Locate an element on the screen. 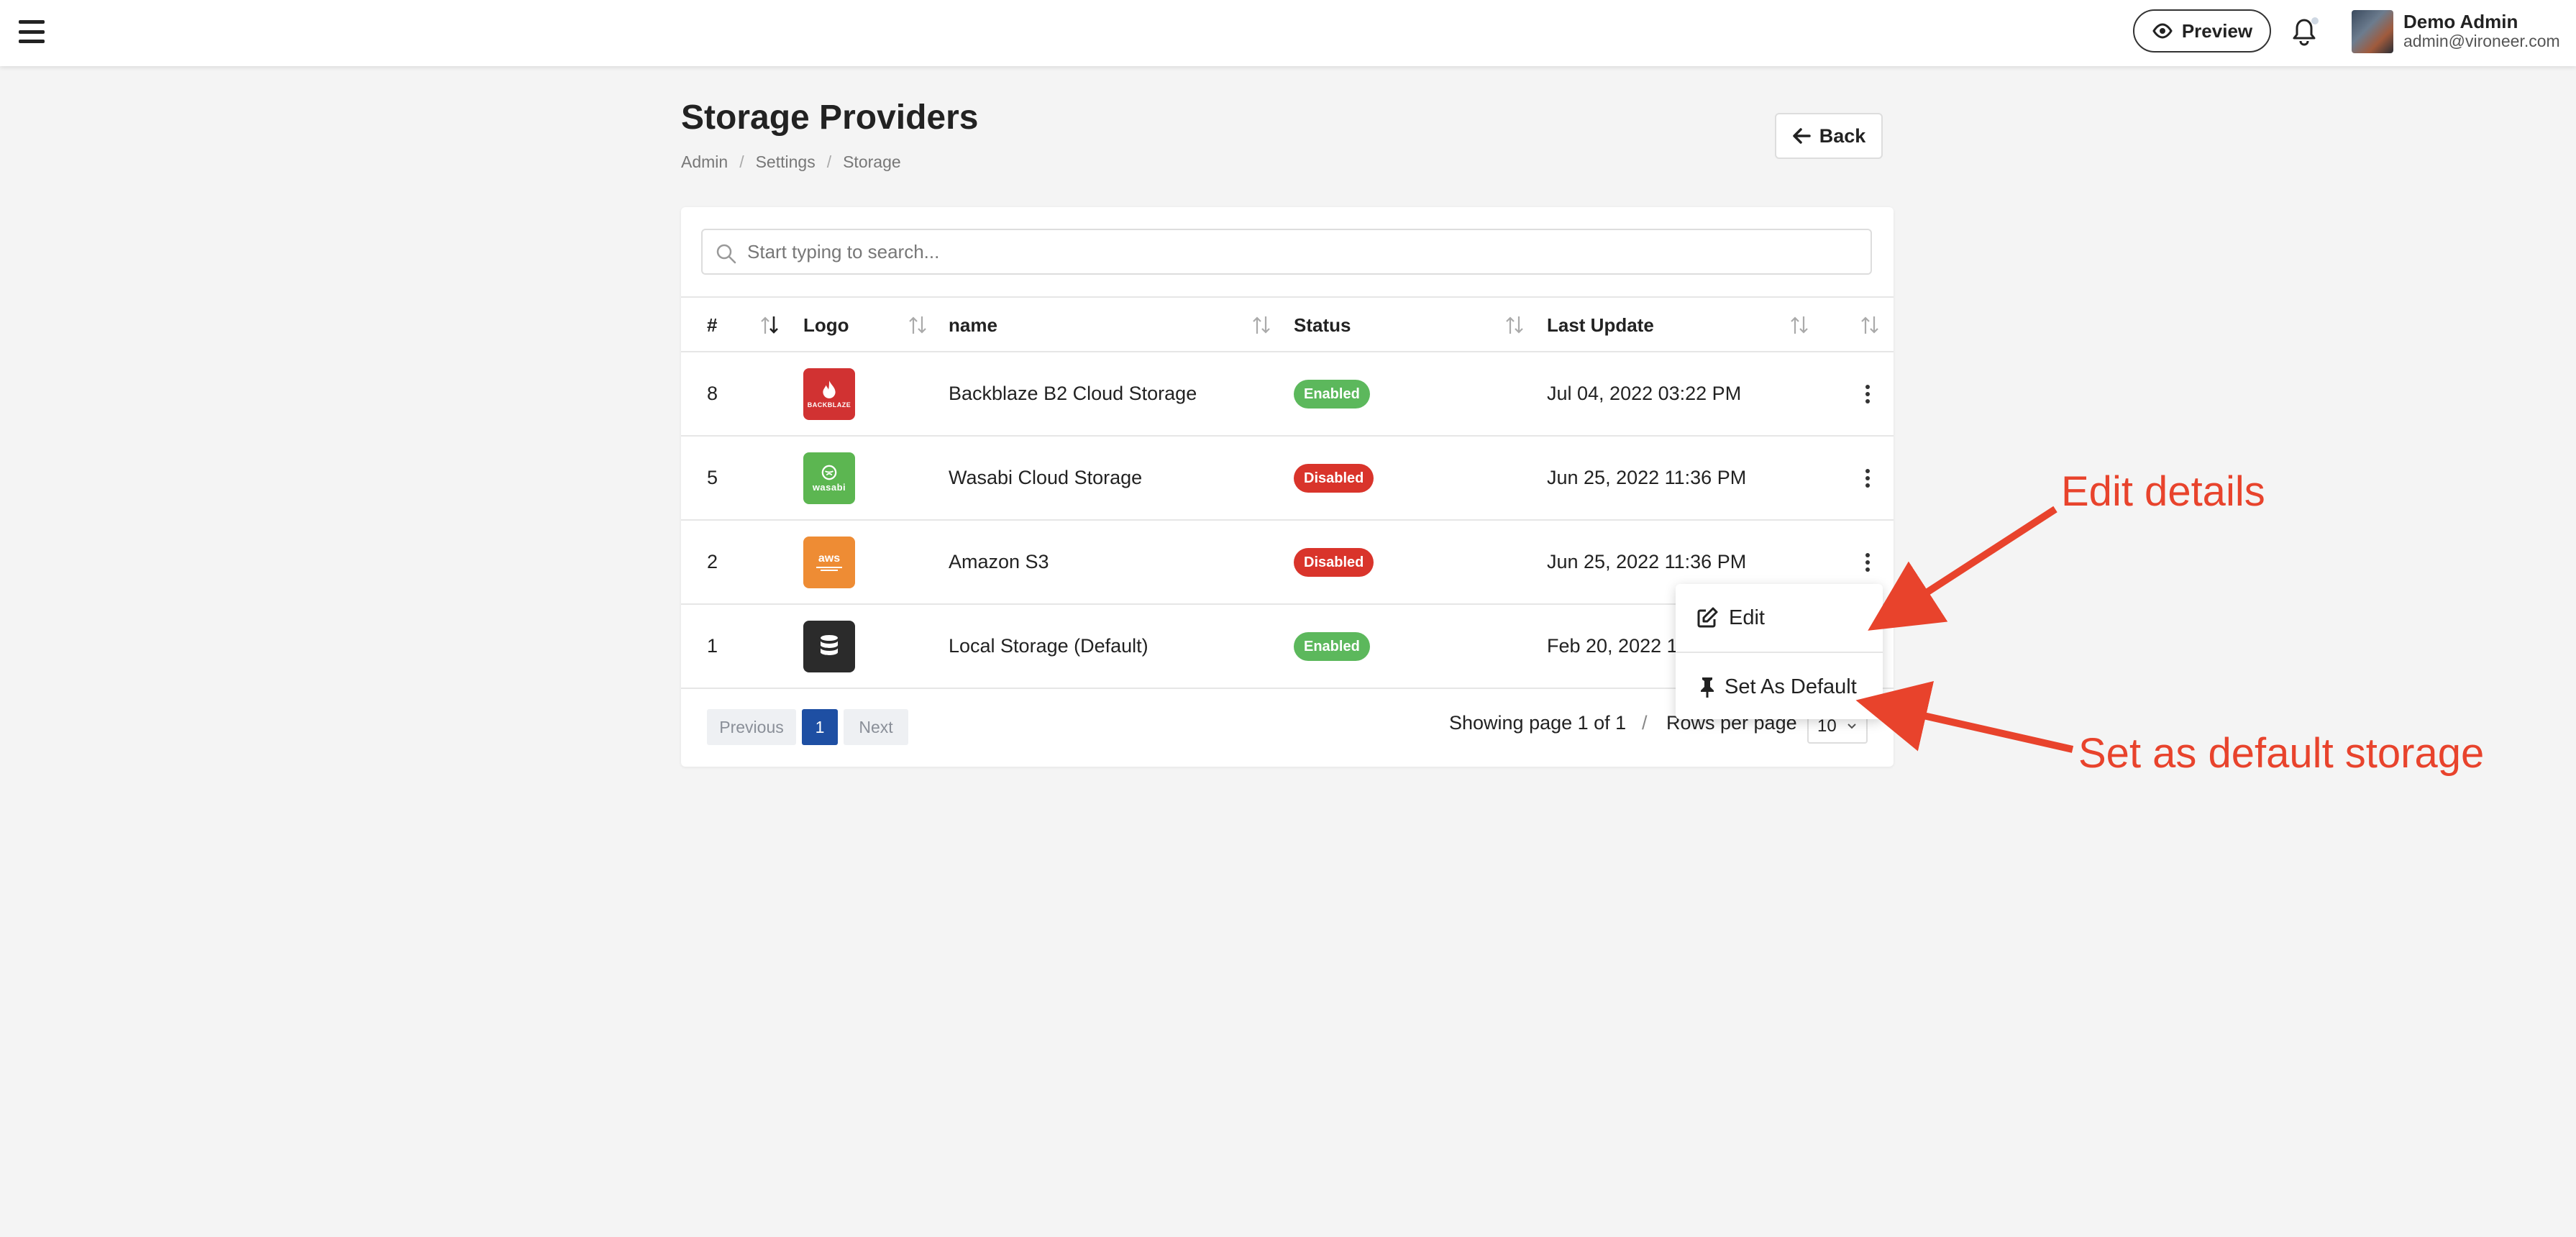  notification-dot is located at coordinates (2315, 20).